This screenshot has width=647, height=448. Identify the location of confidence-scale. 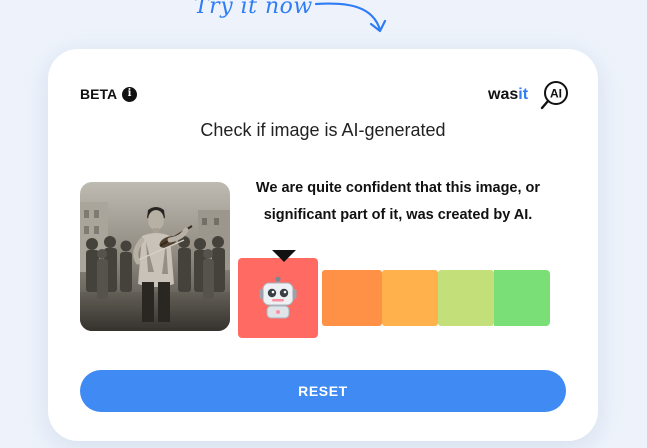
(394, 294).